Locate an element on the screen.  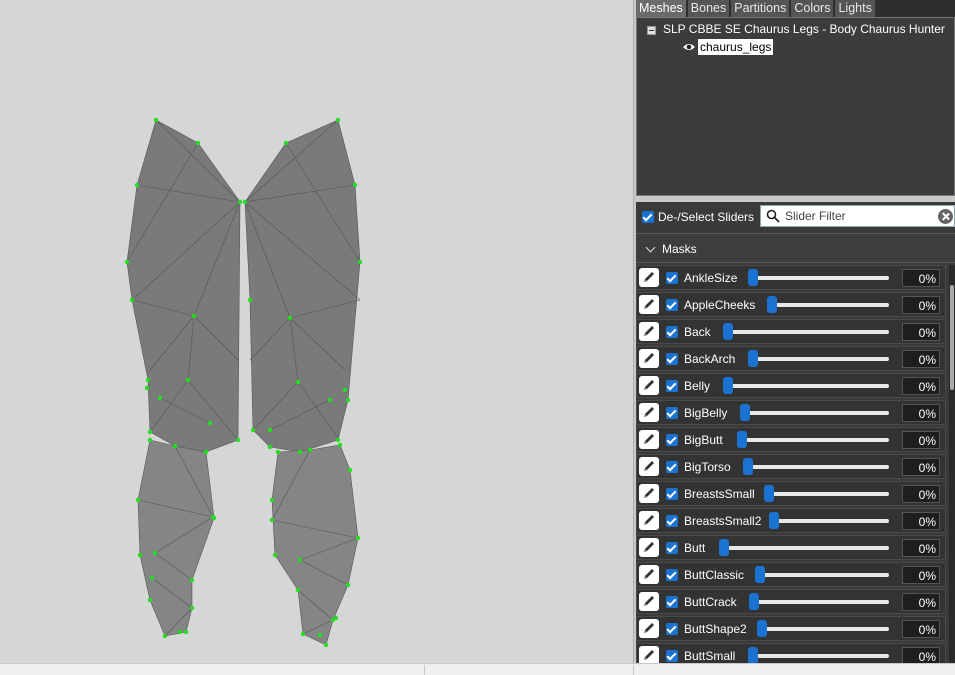
slider-row: ButtShape2 0% is located at coordinates (791, 628).